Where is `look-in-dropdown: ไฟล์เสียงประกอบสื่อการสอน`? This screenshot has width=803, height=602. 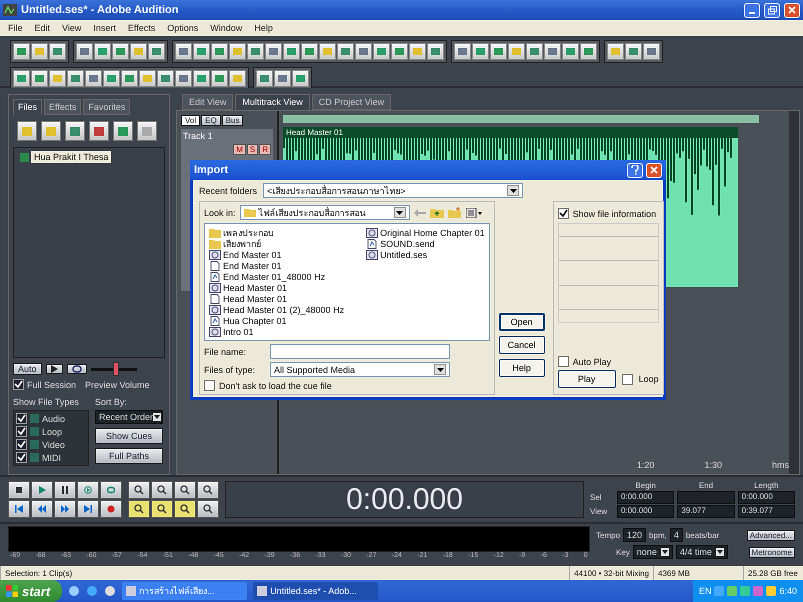 look-in-dropdown: ไฟล์เสียงประกอบสื่อการสอน is located at coordinates (325, 212).